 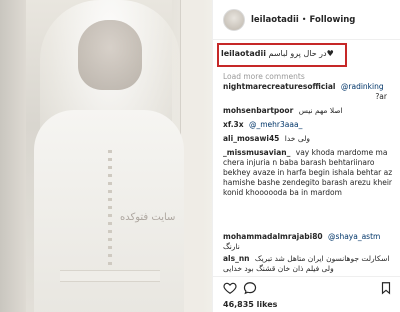 I want to click on comment-username: xf.3x, so click(x=233, y=124).